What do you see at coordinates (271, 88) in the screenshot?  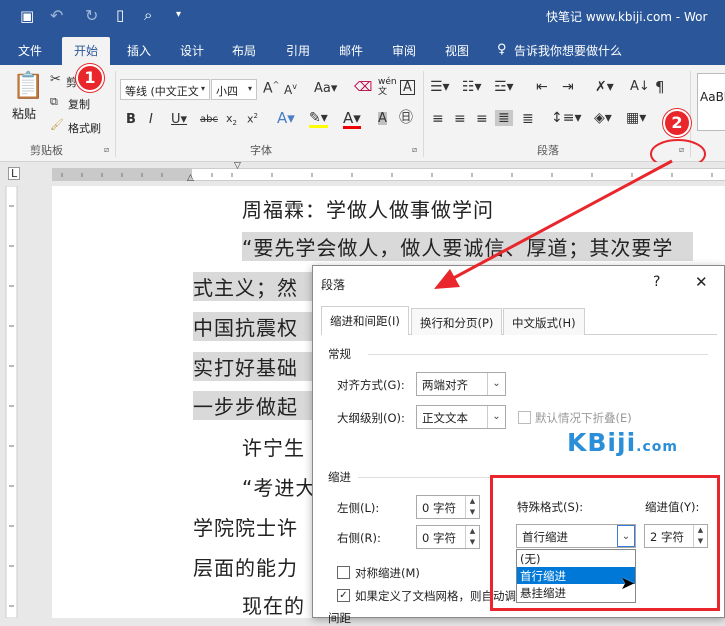 I see `grow-font-icon: A^` at bounding box center [271, 88].